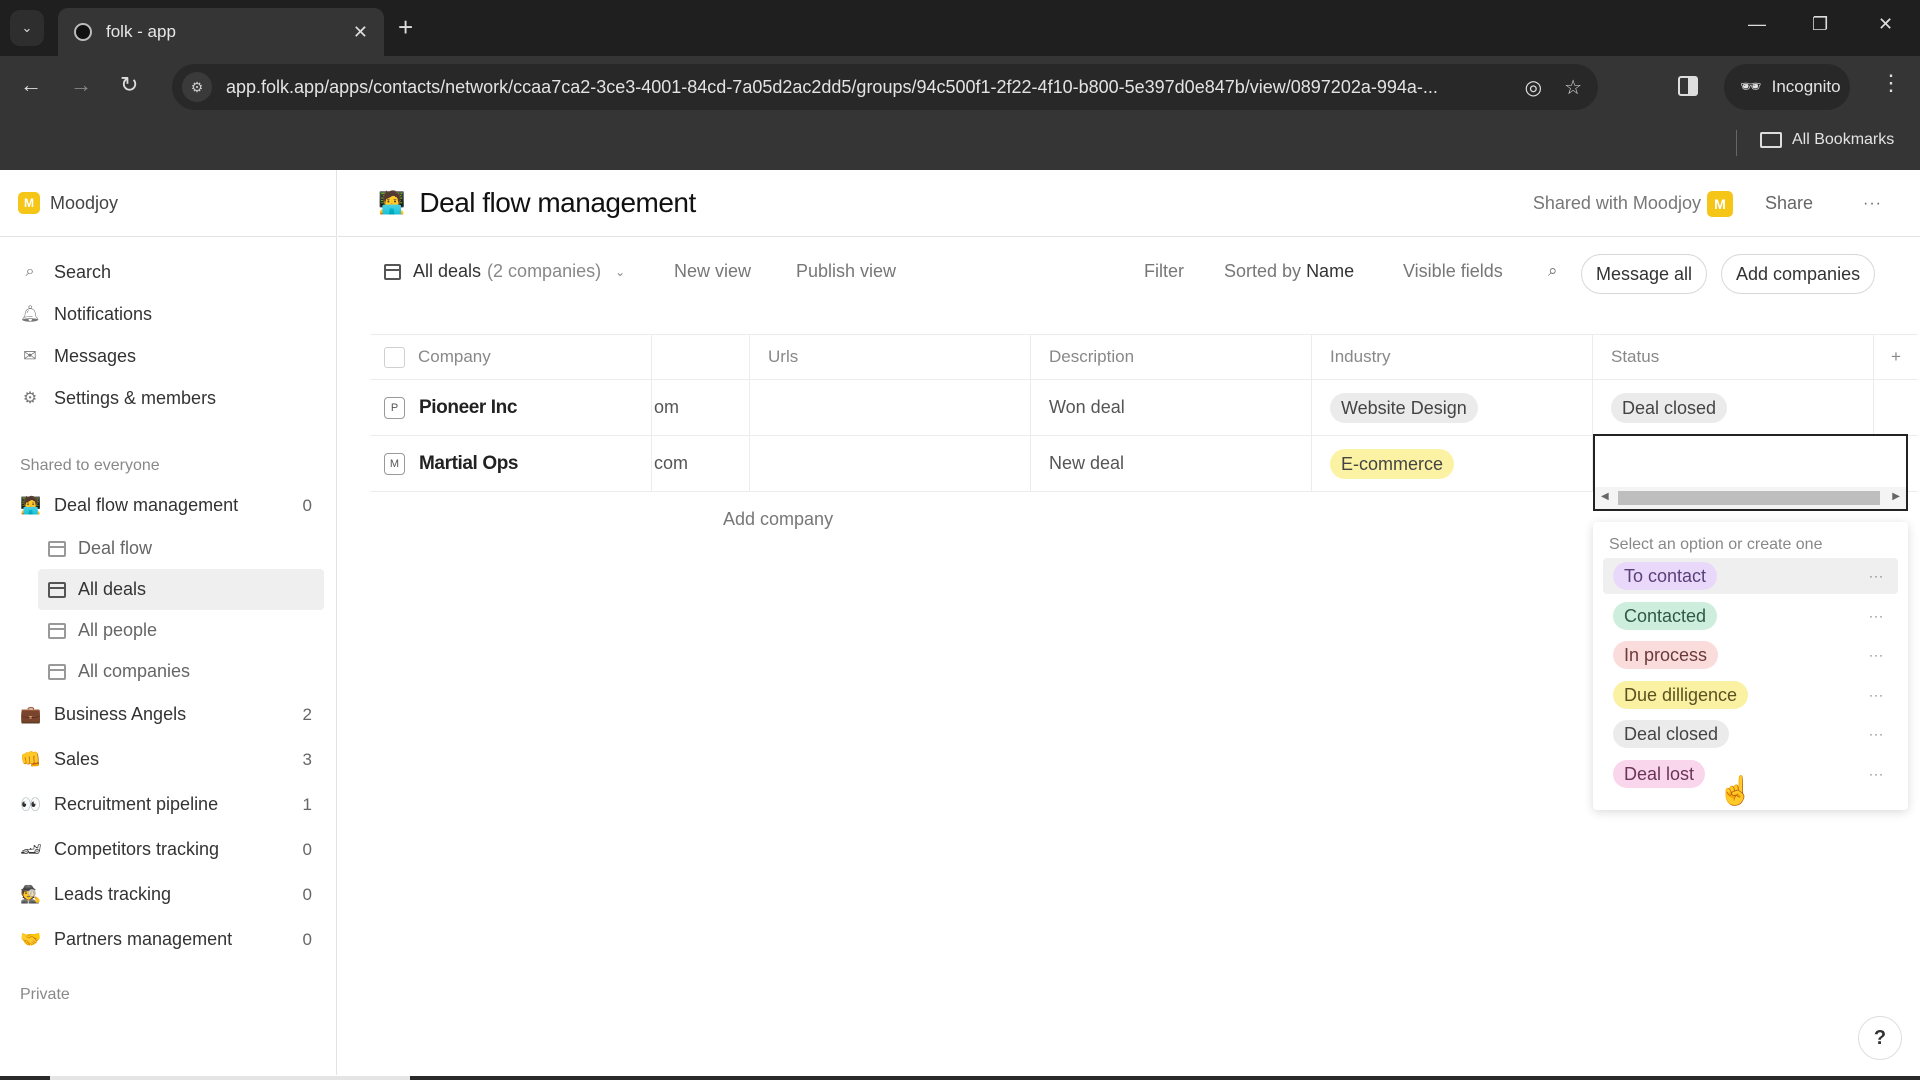 This screenshot has width=1920, height=1080. What do you see at coordinates (1820, 24) in the screenshot?
I see `restore-icon: ❐` at bounding box center [1820, 24].